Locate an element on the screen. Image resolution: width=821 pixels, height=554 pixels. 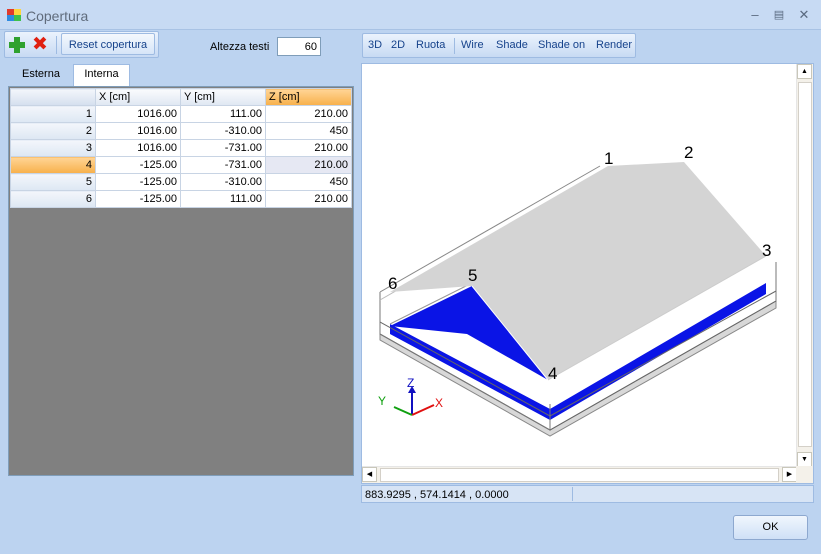
app-icon is located at coordinates (14, 15).